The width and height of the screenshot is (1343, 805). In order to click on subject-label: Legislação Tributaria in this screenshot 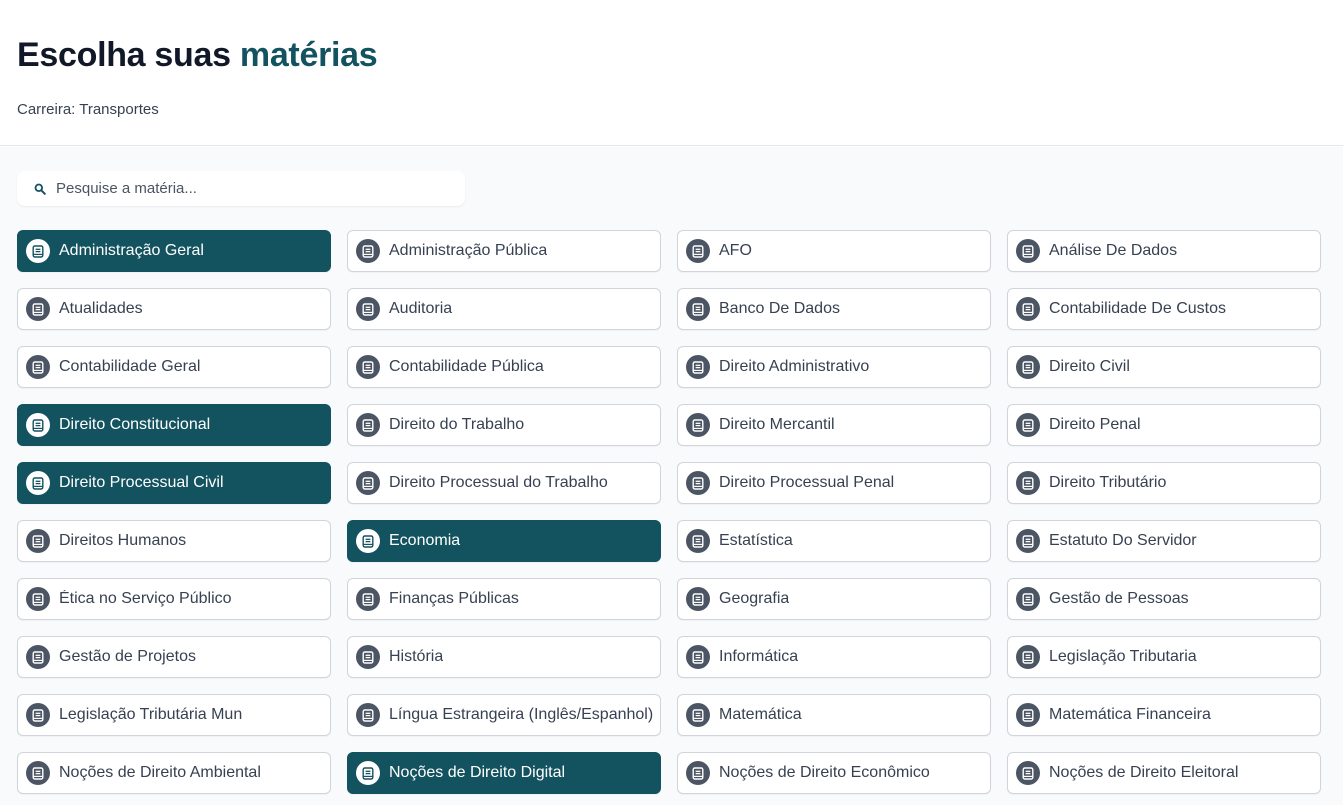, I will do `click(1123, 656)`.